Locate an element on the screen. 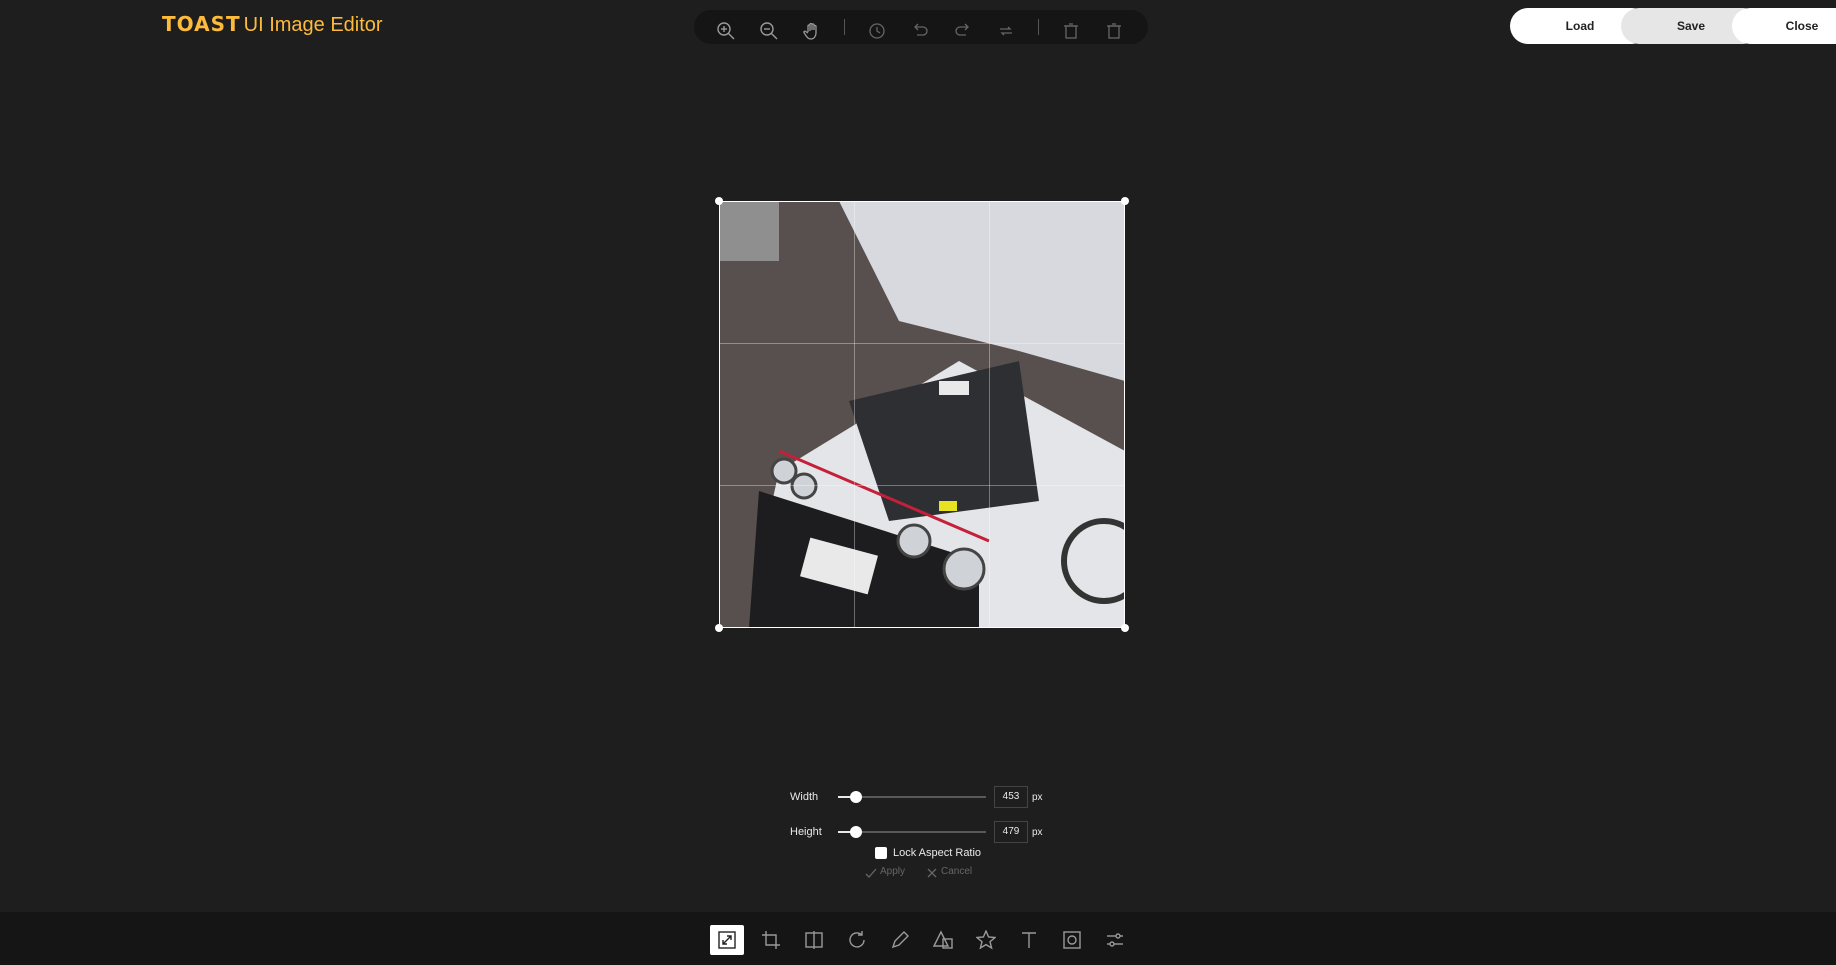 Image resolution: width=1836 pixels, height=965 pixels. hand-icon is located at coordinates (812, 31).